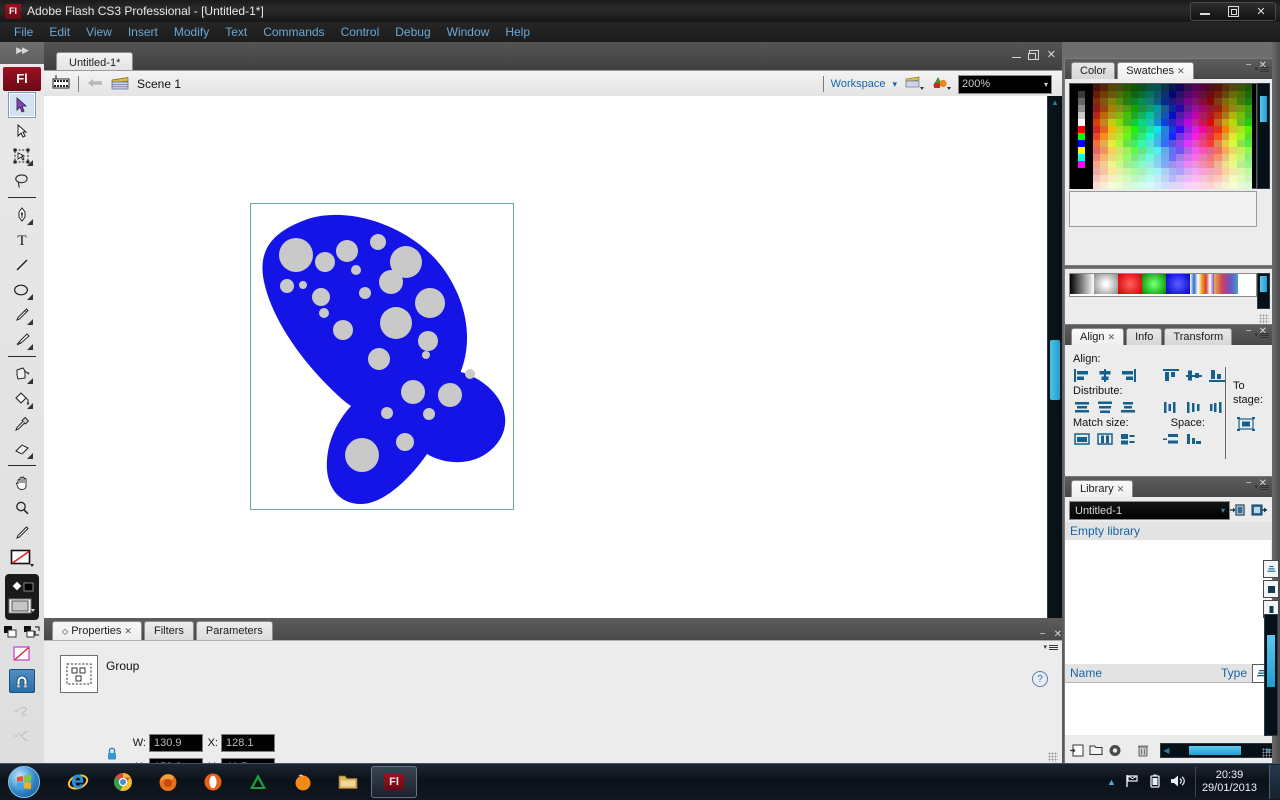  Describe the element at coordinates (1144, 336) in the screenshot. I see `tab-info: Info` at that location.